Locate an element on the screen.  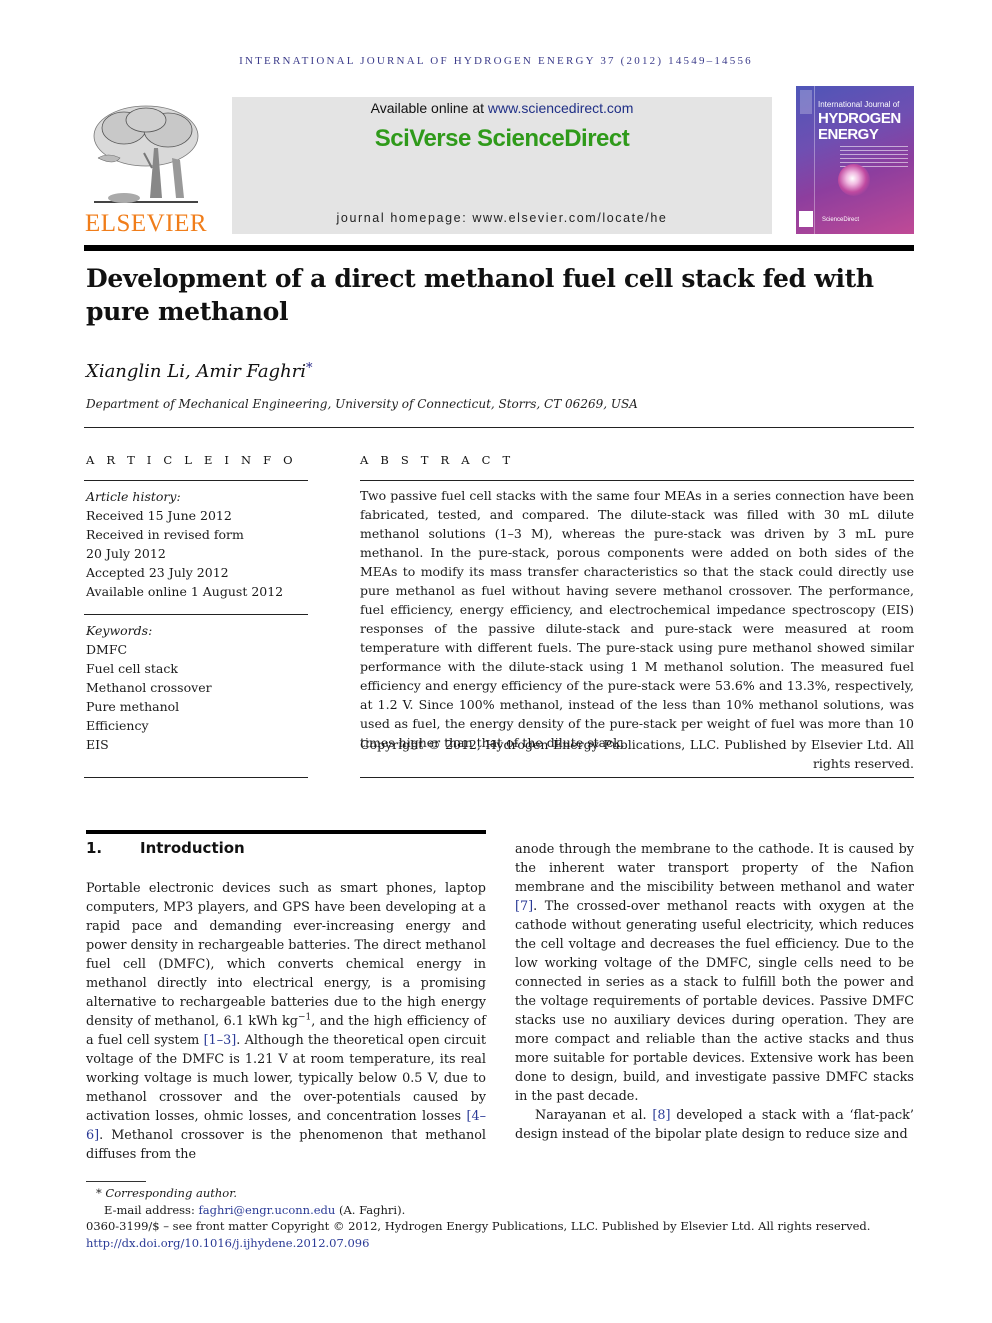
cover-badge-icon is located at coordinates (806, 219).